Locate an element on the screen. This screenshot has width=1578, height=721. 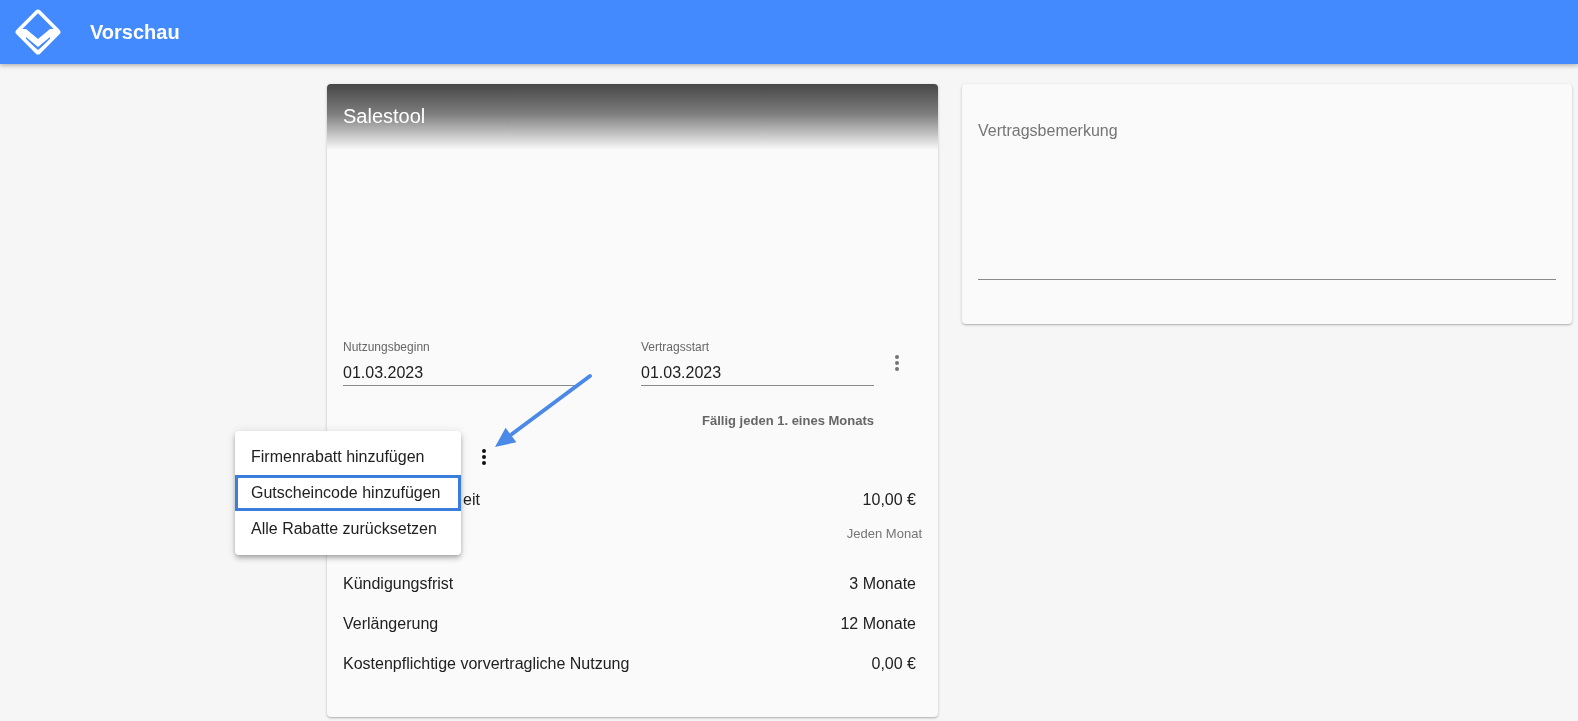
field-label: Vertragsstart is located at coordinates (675, 347).